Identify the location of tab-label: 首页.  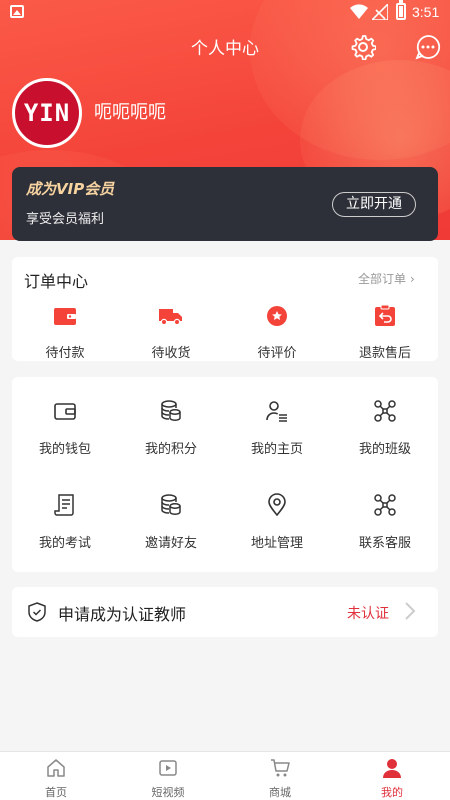
(56, 792).